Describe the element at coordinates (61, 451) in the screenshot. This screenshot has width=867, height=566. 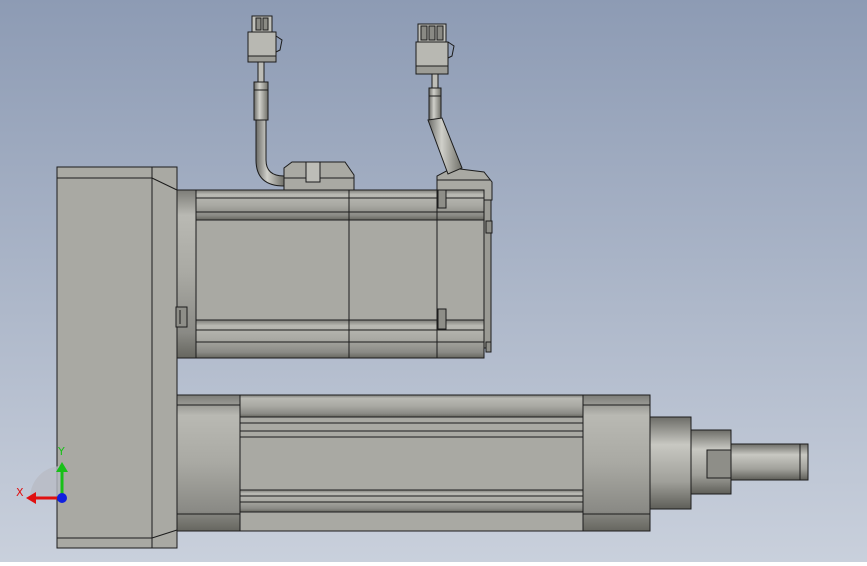
I see `y-axis-label: Y` at that location.